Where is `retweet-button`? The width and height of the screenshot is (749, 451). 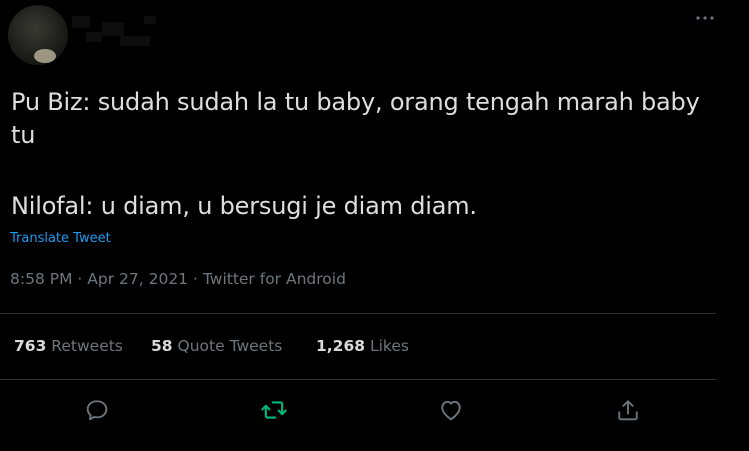
retweet-button is located at coordinates (274, 410).